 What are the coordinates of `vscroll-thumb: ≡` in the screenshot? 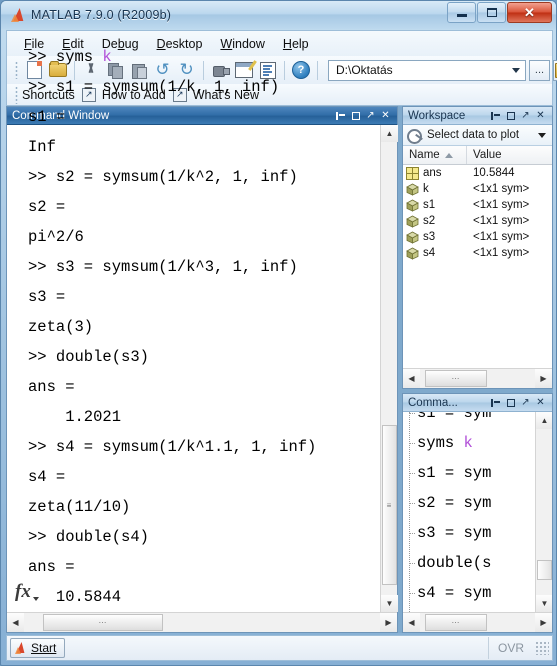 It's located at (389, 505).